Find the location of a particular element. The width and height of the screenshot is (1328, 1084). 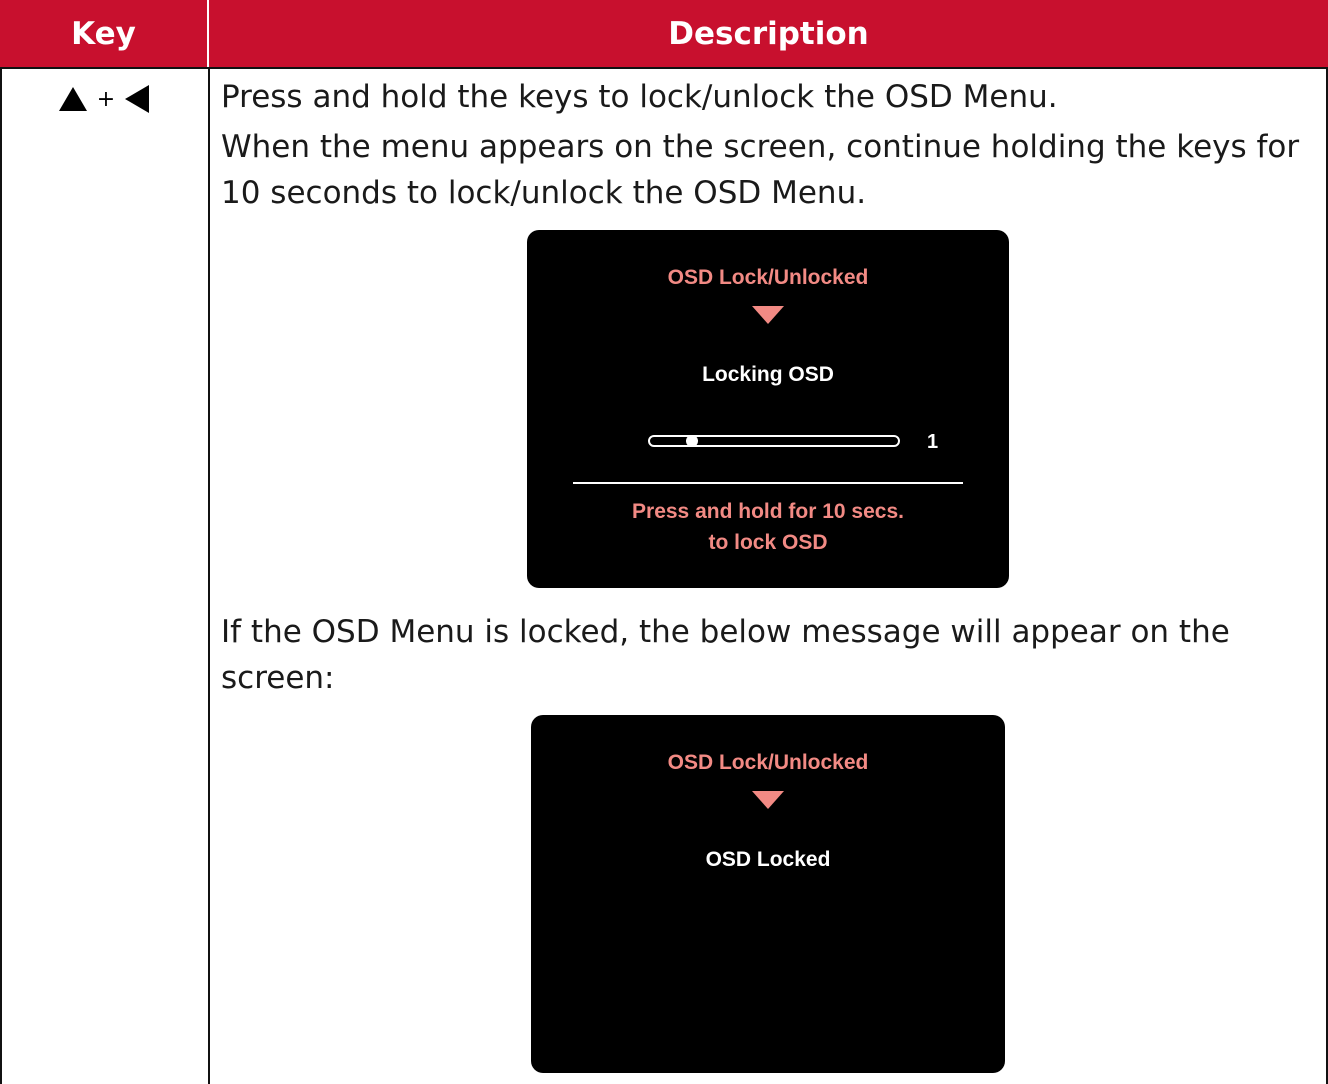

table-border-left is located at coordinates (1, 576).